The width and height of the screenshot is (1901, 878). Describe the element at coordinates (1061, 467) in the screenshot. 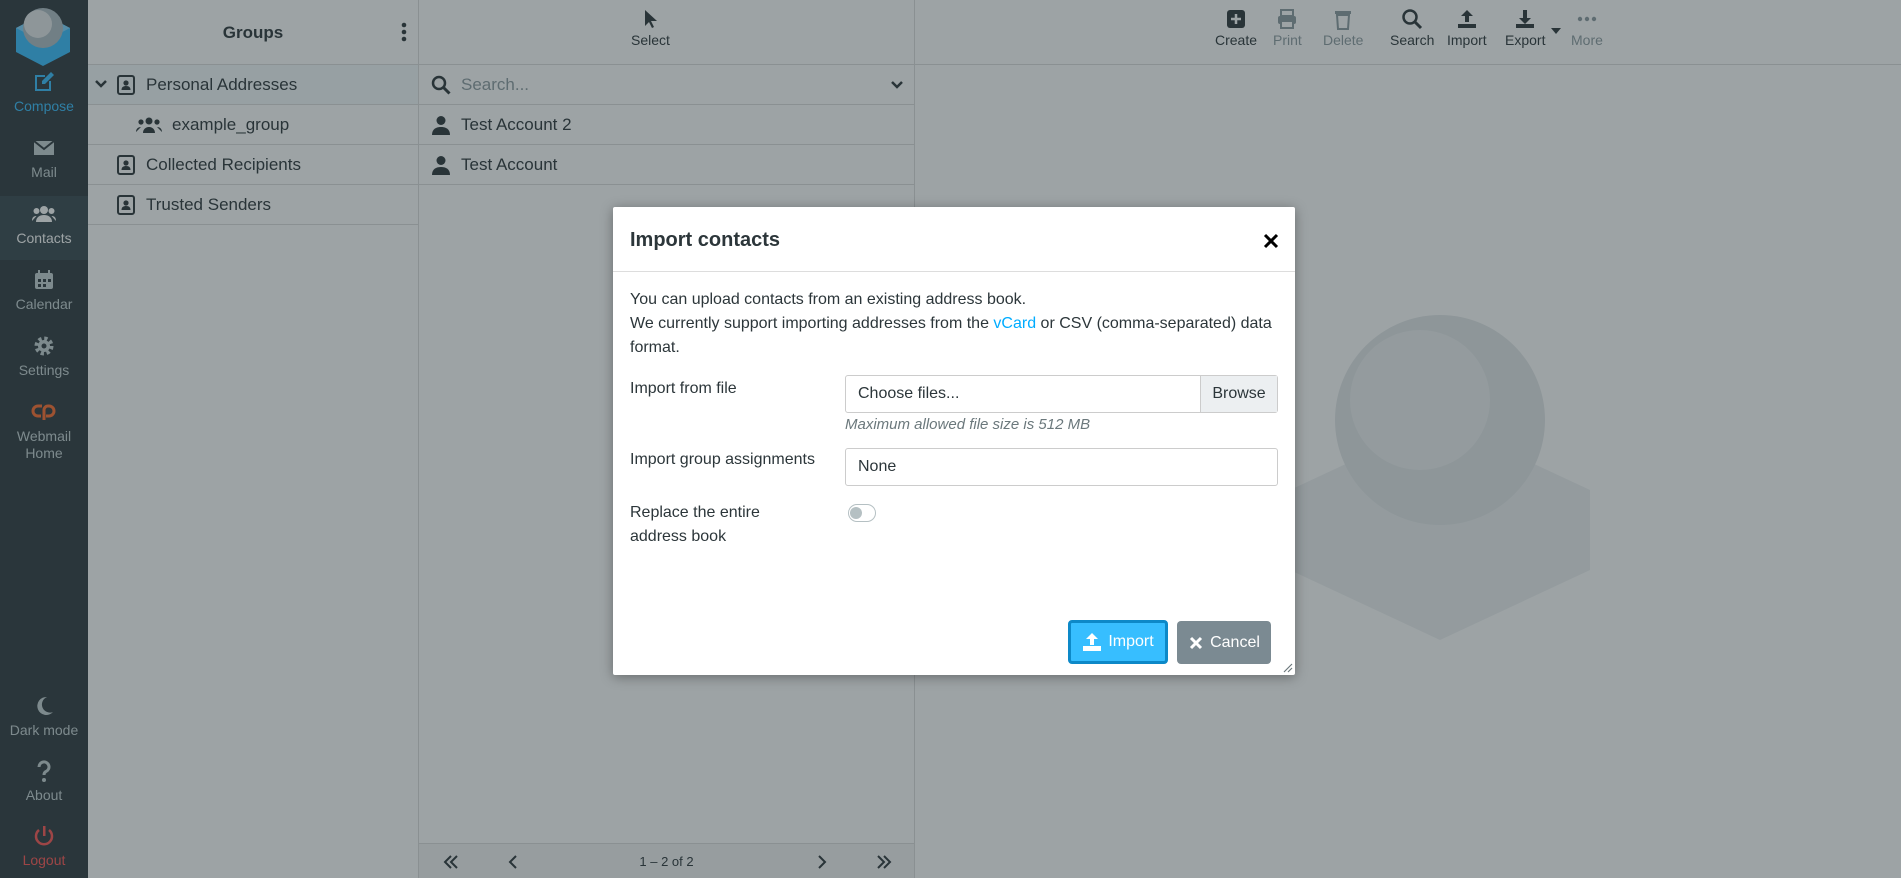

I see `group-assignments-select: None` at that location.